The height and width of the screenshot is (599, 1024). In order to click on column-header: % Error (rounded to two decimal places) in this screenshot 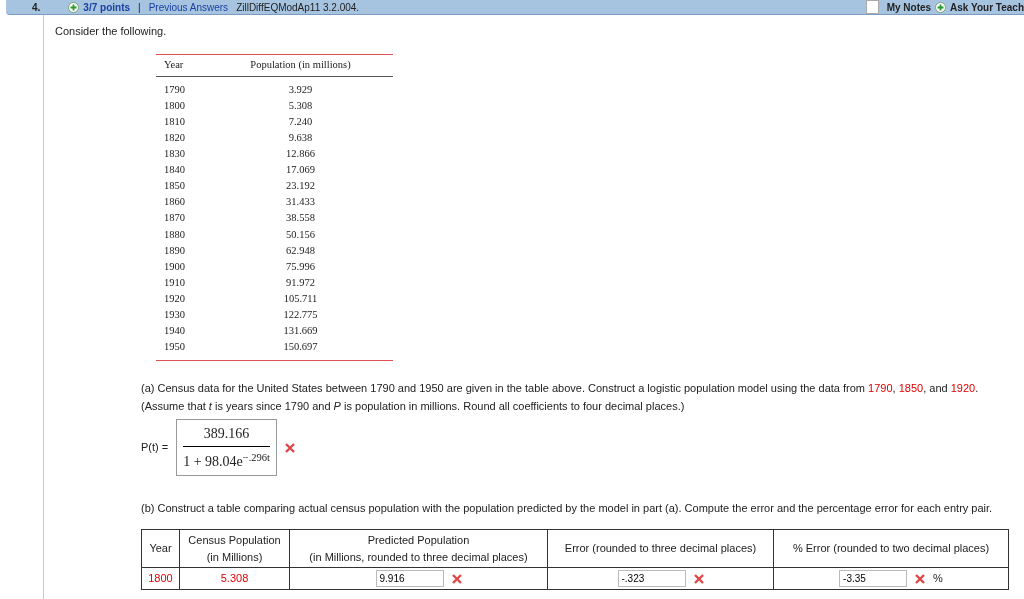, I will do `click(891, 549)`.